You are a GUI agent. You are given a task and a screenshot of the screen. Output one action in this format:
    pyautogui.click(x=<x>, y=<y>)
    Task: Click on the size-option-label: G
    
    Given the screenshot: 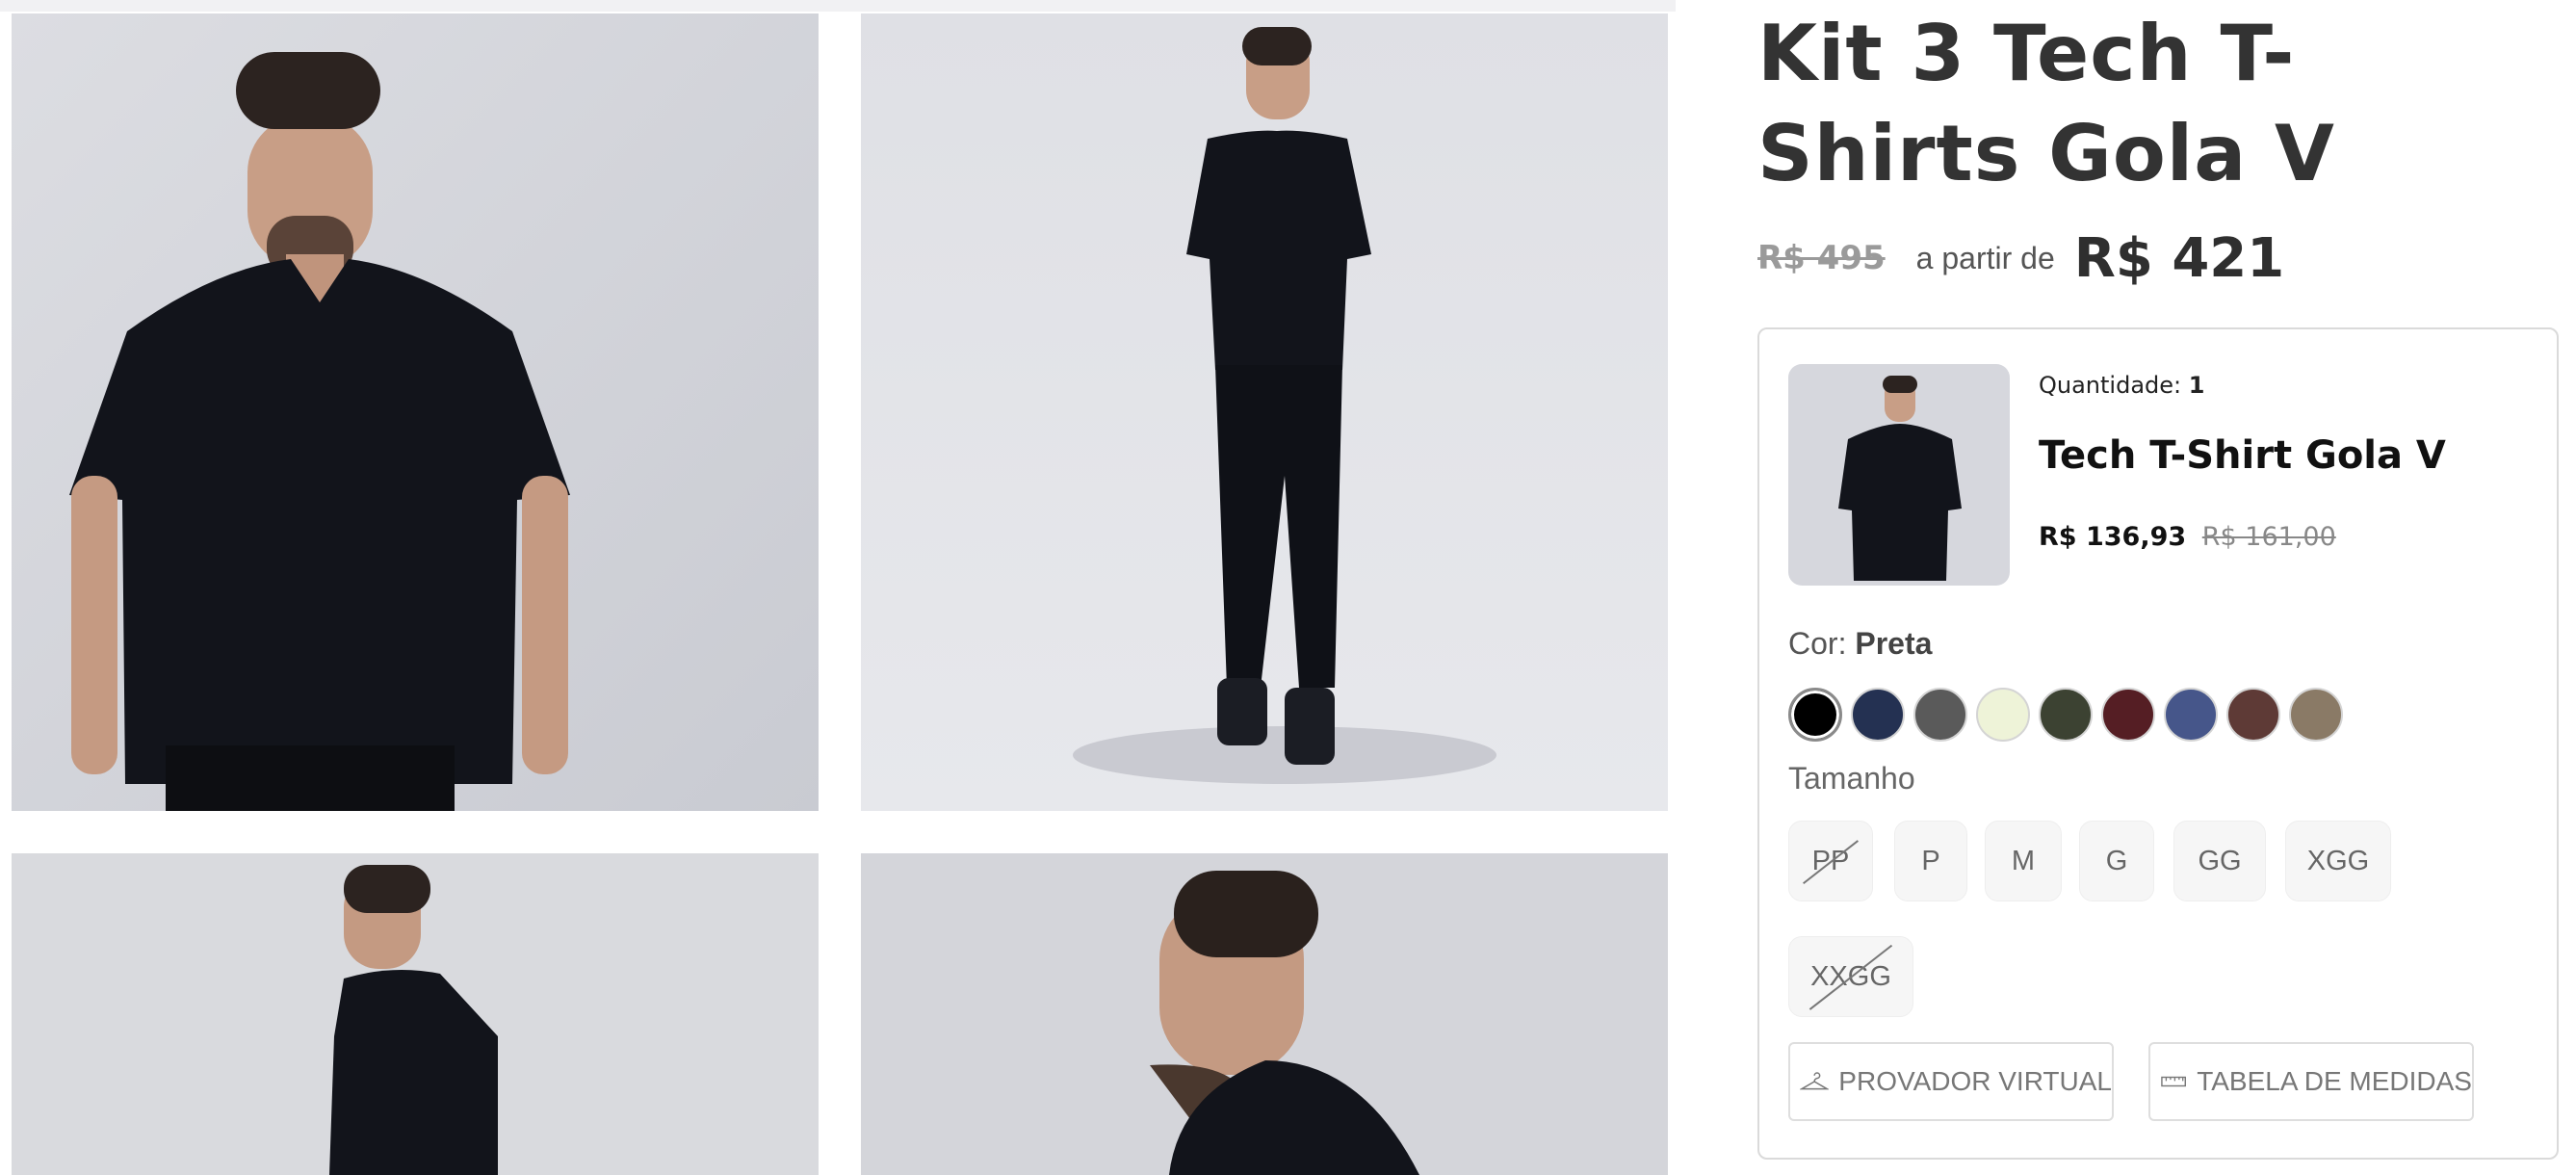 What is the action you would take?
    pyautogui.click(x=2116, y=860)
    